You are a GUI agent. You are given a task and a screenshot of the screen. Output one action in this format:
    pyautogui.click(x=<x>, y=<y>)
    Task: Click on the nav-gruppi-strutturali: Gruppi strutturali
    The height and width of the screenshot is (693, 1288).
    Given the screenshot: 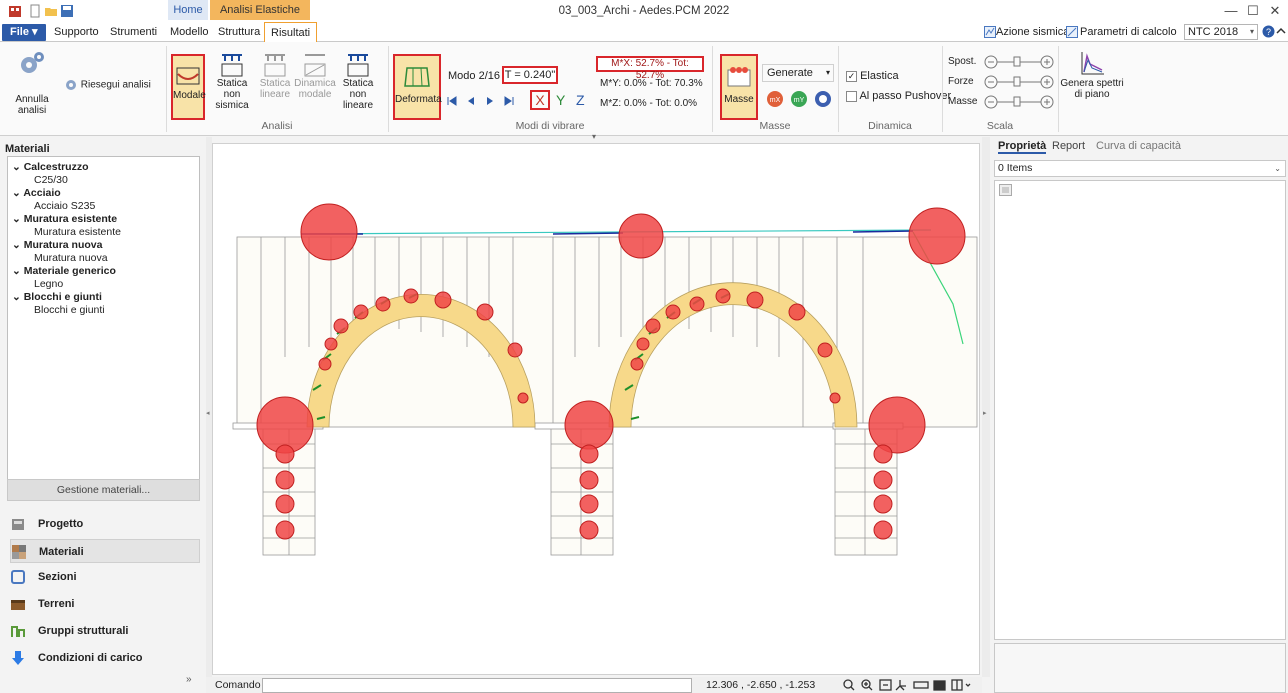 What is the action you would take?
    pyautogui.click(x=105, y=631)
    